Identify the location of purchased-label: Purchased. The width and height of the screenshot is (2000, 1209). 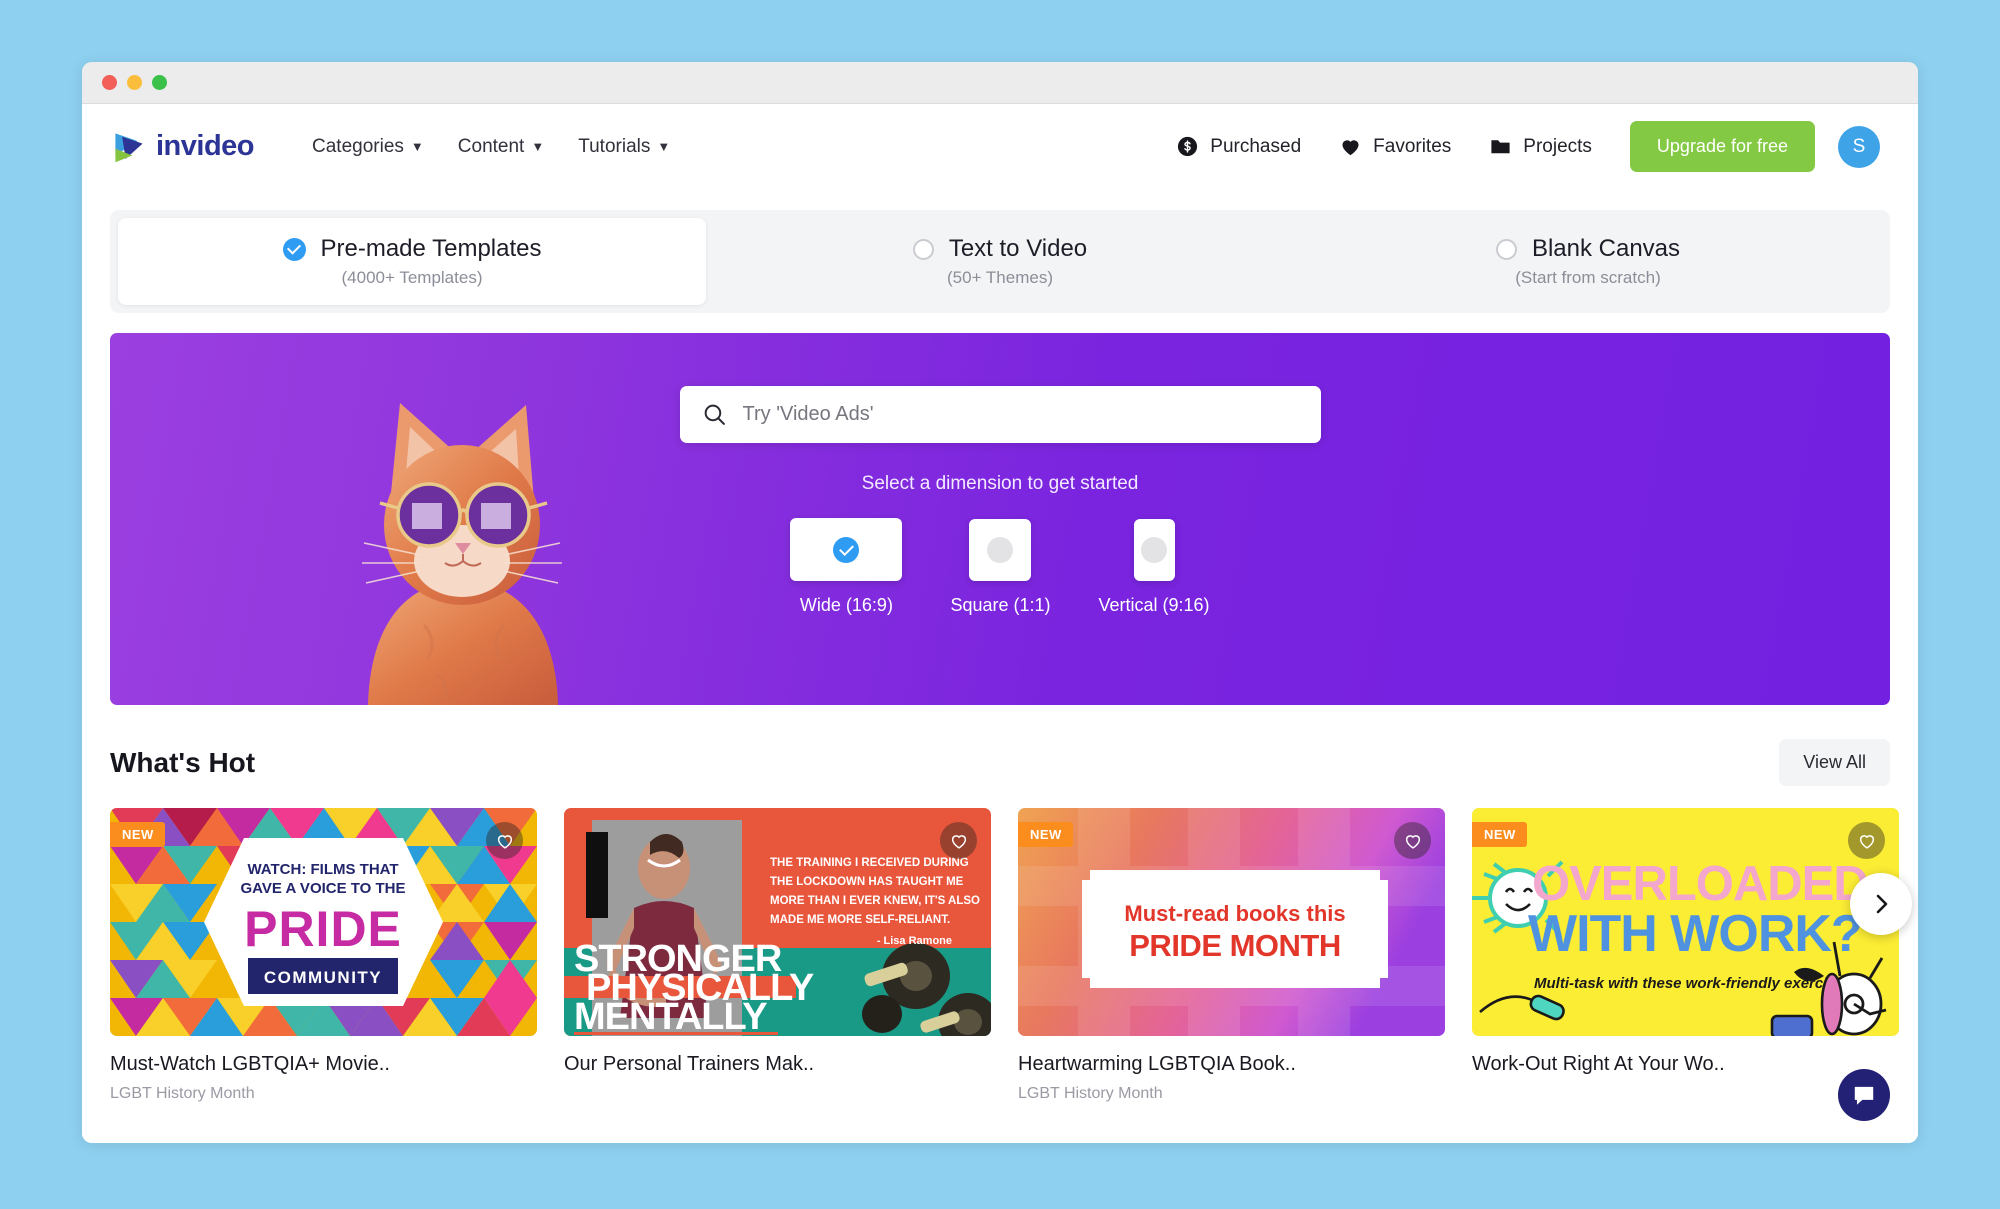
(1256, 146).